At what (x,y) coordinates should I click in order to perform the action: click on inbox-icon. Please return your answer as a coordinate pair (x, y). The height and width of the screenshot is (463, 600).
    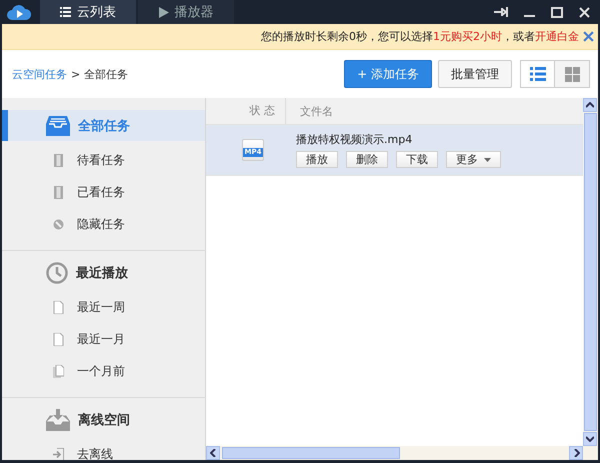
    Looking at the image, I should click on (58, 126).